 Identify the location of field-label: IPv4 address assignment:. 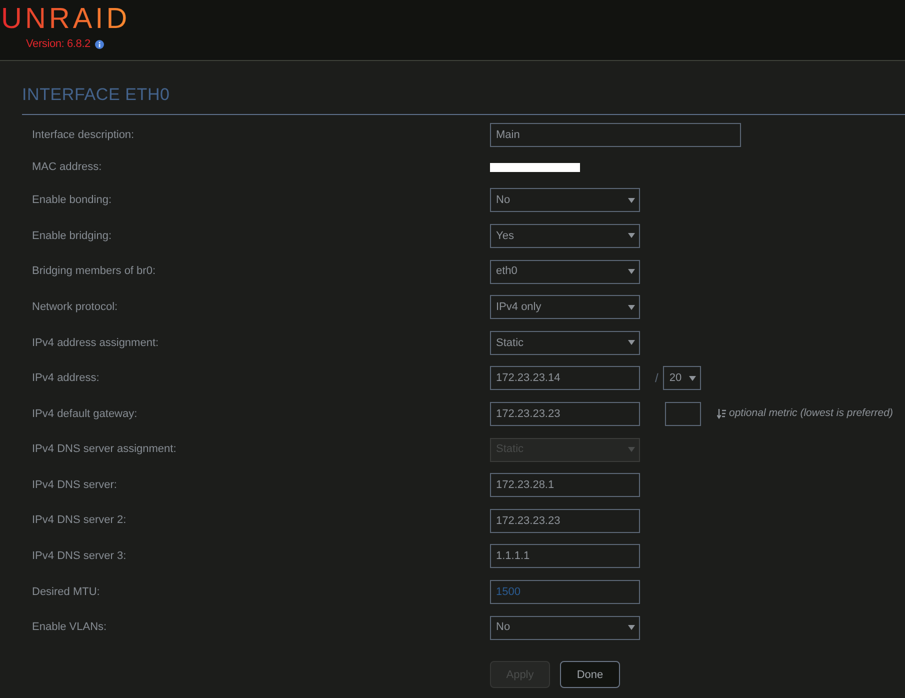
(96, 343).